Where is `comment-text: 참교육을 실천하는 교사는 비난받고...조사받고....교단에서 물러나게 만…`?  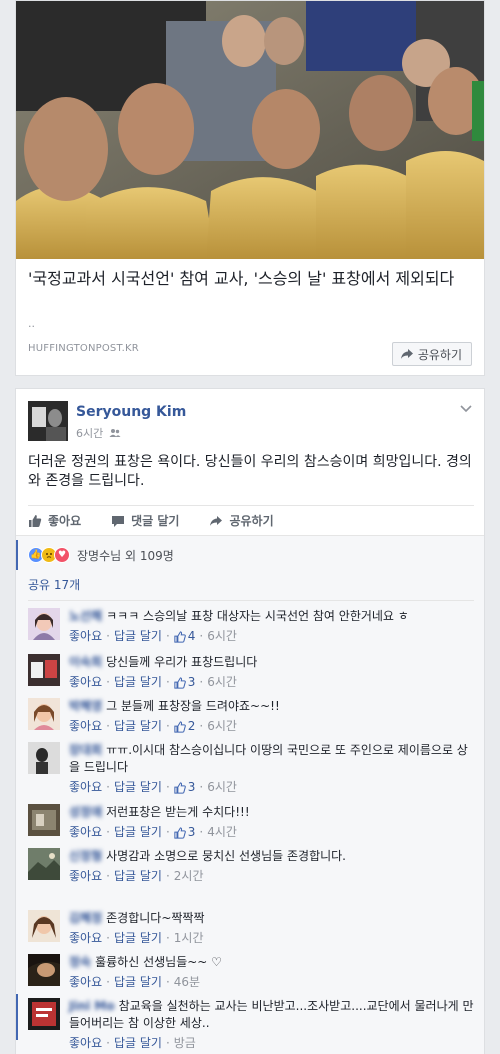 comment-text: 참교육을 실천하는 교사는 비난받고...조사받고....교단에서 물러나게 만… is located at coordinates (271, 1014).